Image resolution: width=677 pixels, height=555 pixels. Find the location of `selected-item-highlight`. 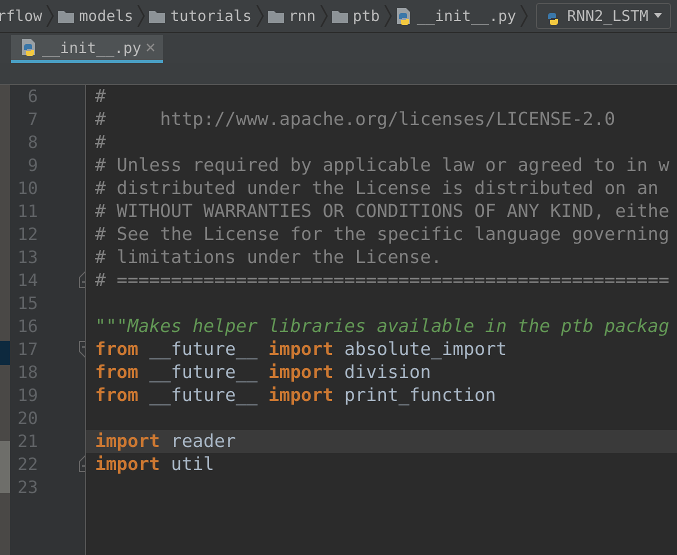

selected-item-highlight is located at coordinates (5, 353).